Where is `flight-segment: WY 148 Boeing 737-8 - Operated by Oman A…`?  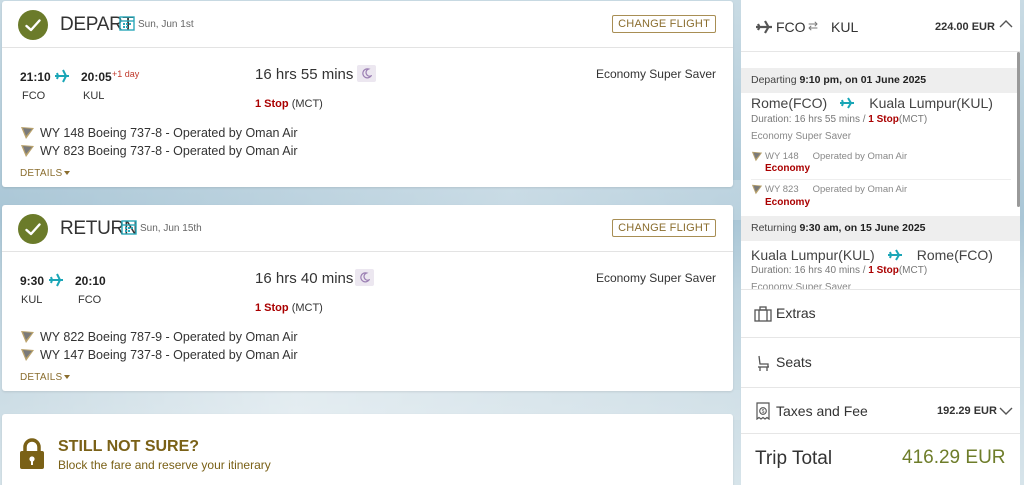 flight-segment: WY 148 Boeing 737-8 - Operated by Oman A… is located at coordinates (159, 133).